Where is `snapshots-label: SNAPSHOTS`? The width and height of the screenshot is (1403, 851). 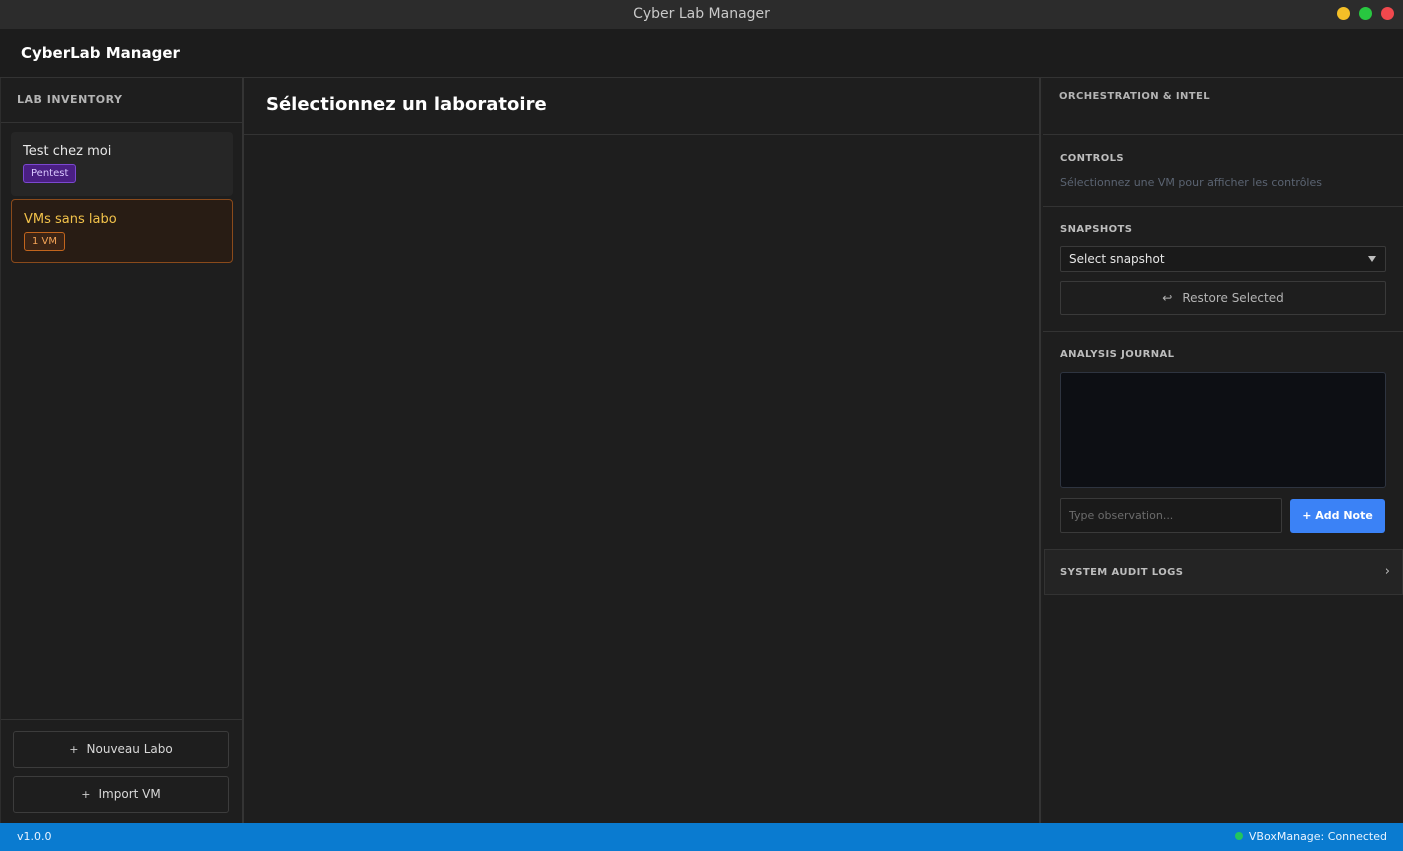 snapshots-label: SNAPSHOTS is located at coordinates (1096, 229).